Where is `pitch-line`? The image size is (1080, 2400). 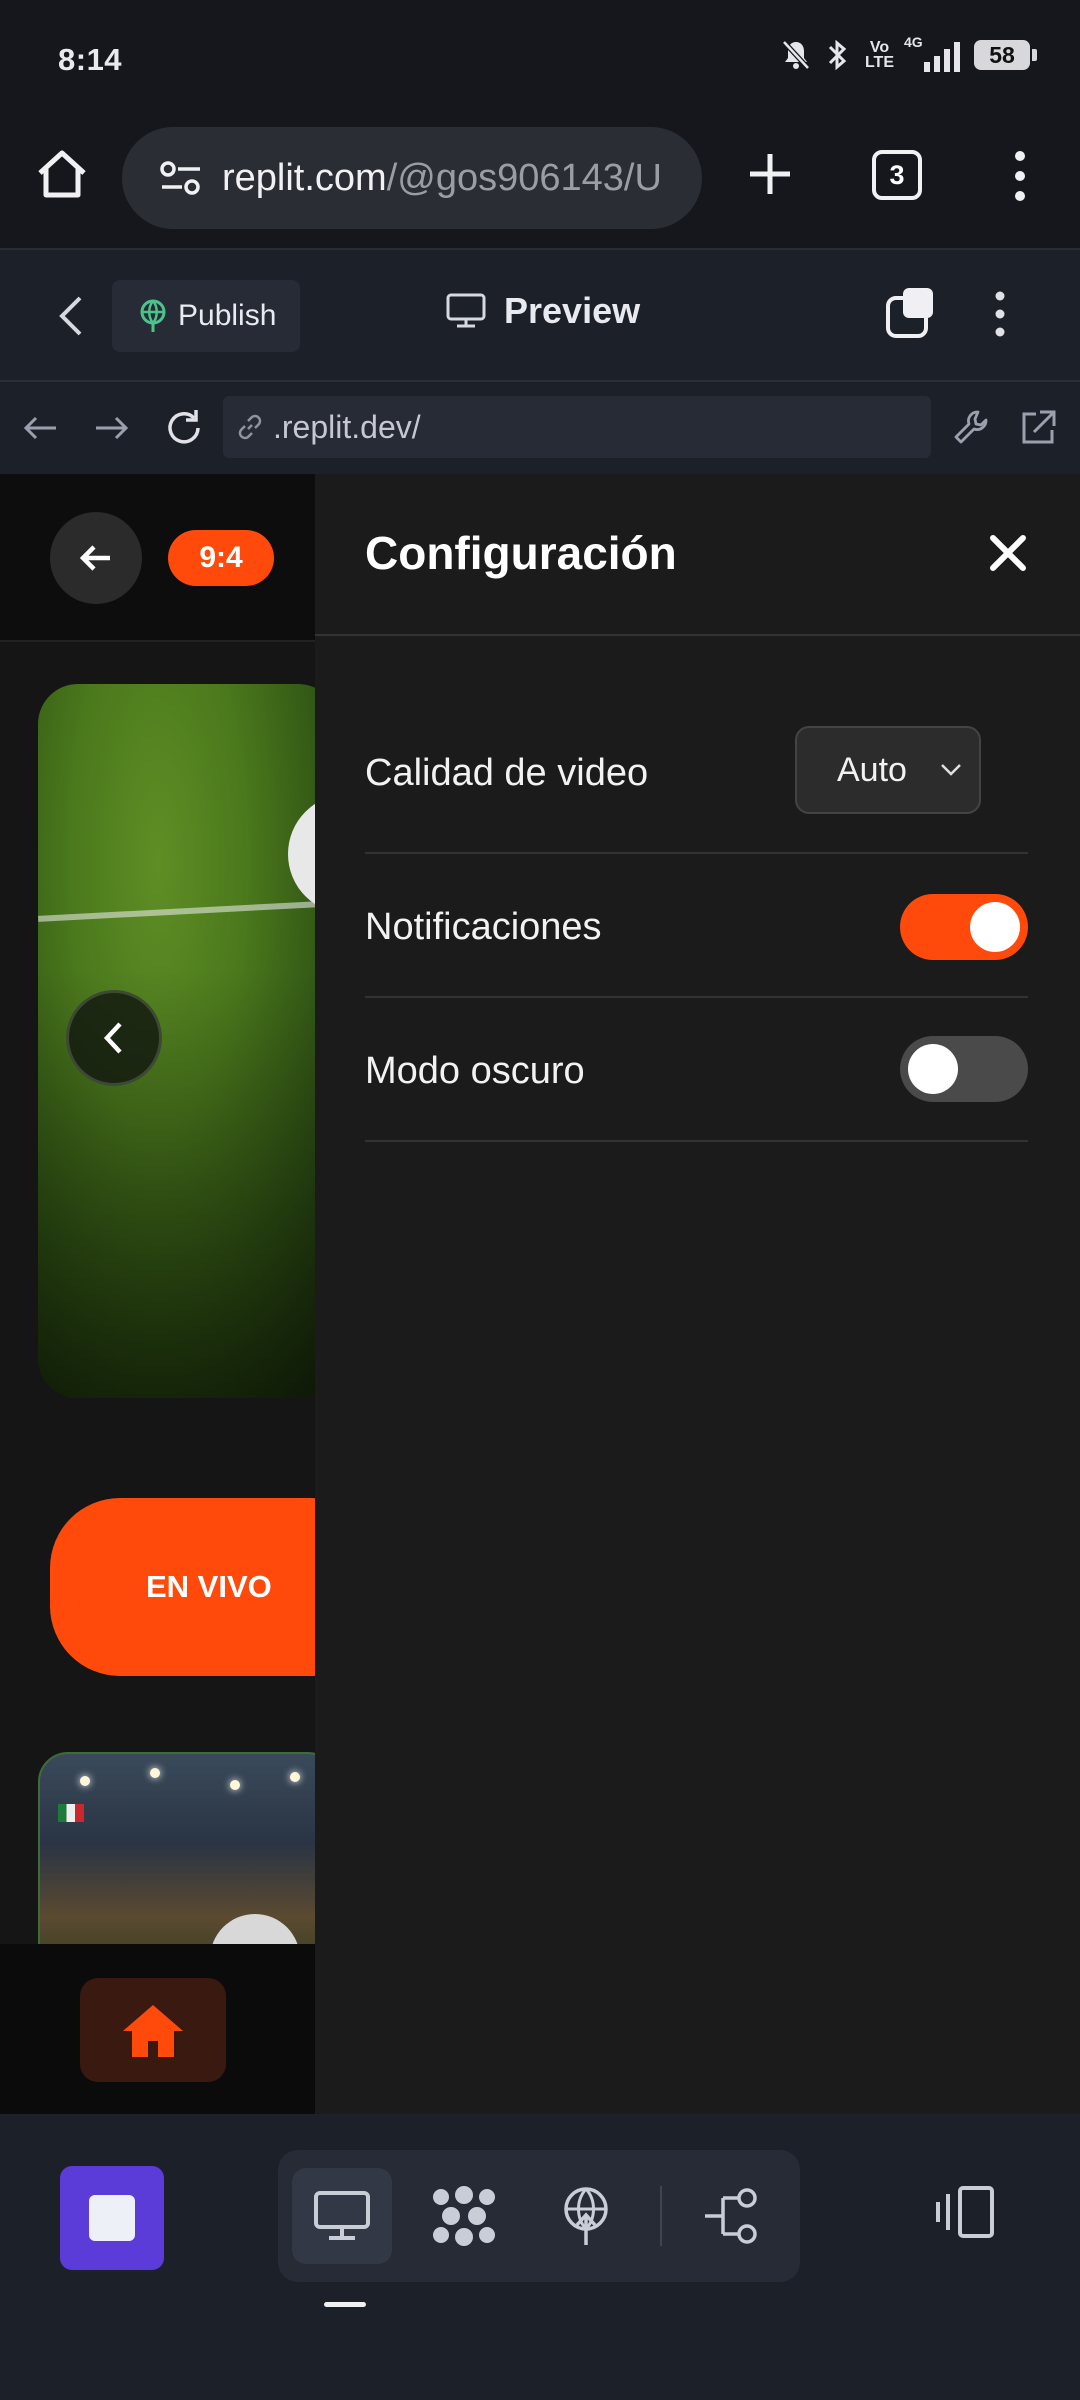
pitch-line is located at coordinates (176, 911).